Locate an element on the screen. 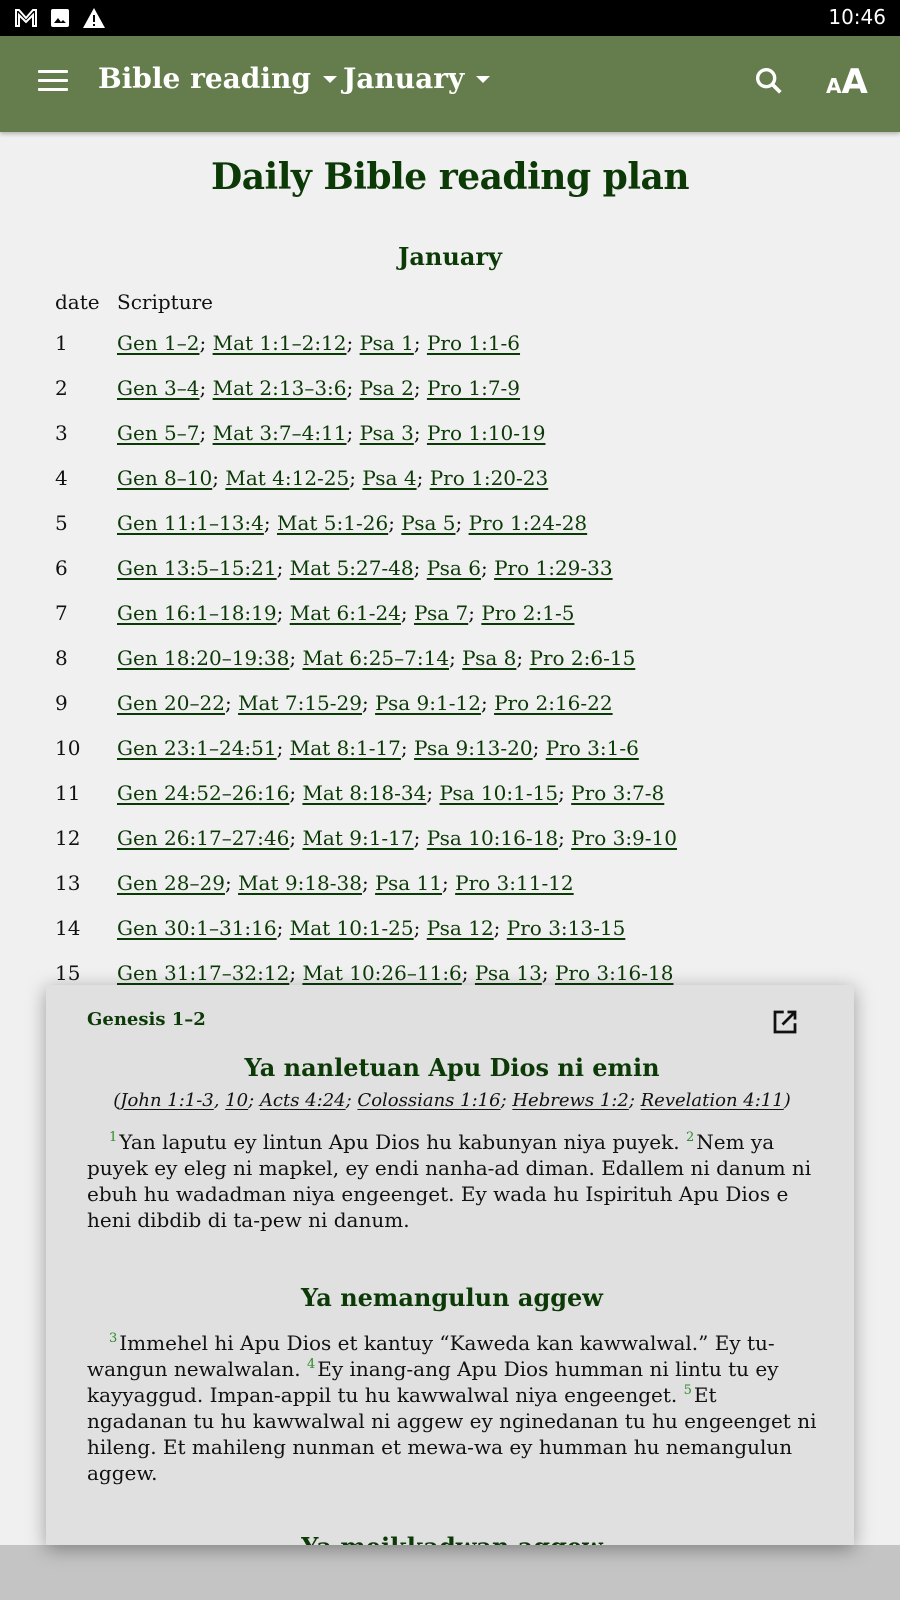 The height and width of the screenshot is (1600, 900). scripture-link: Gen 16:1–18:19 is located at coordinates (197, 613).